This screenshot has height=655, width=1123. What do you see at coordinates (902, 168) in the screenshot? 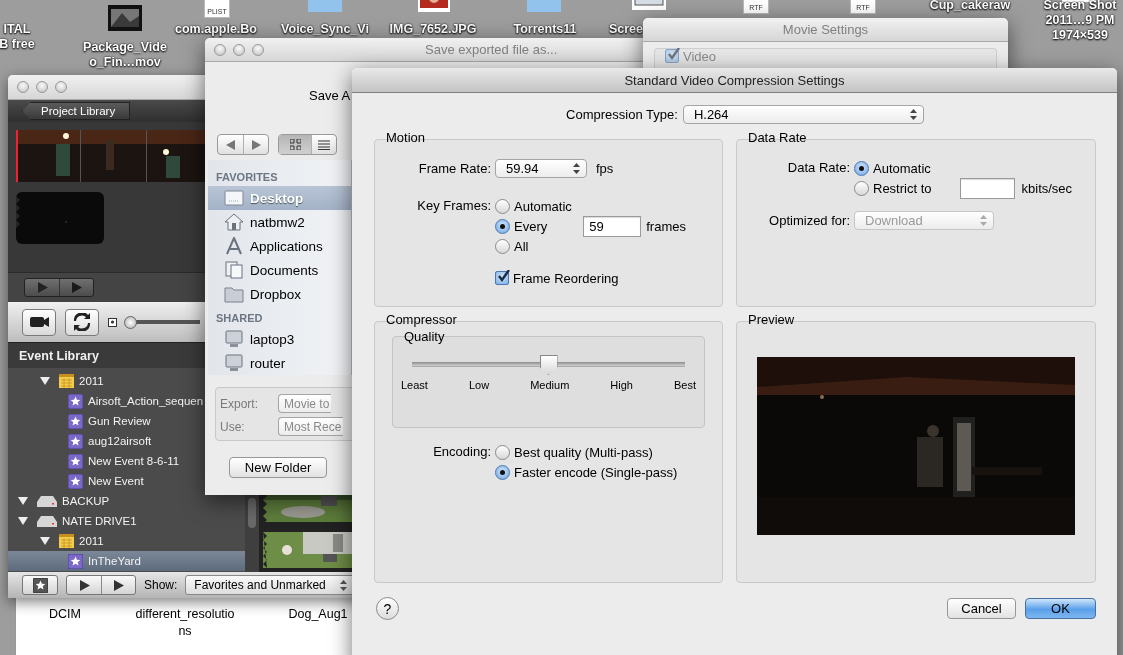
I see `option-label: Automatic` at bounding box center [902, 168].